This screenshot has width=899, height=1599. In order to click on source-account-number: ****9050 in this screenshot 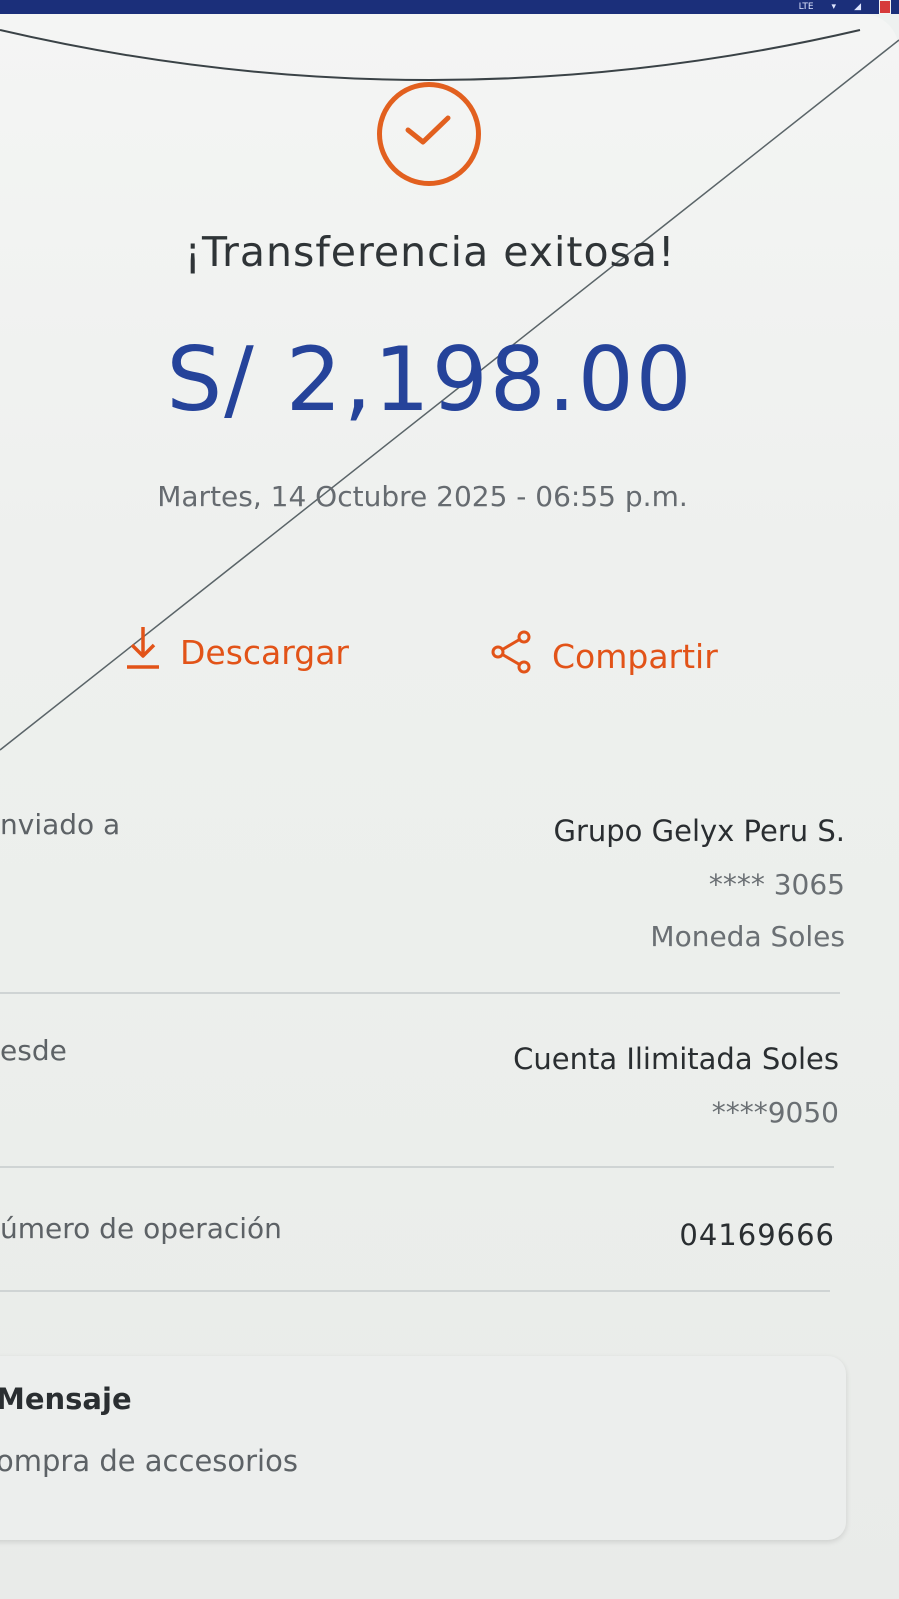, I will do `click(775, 1112)`.